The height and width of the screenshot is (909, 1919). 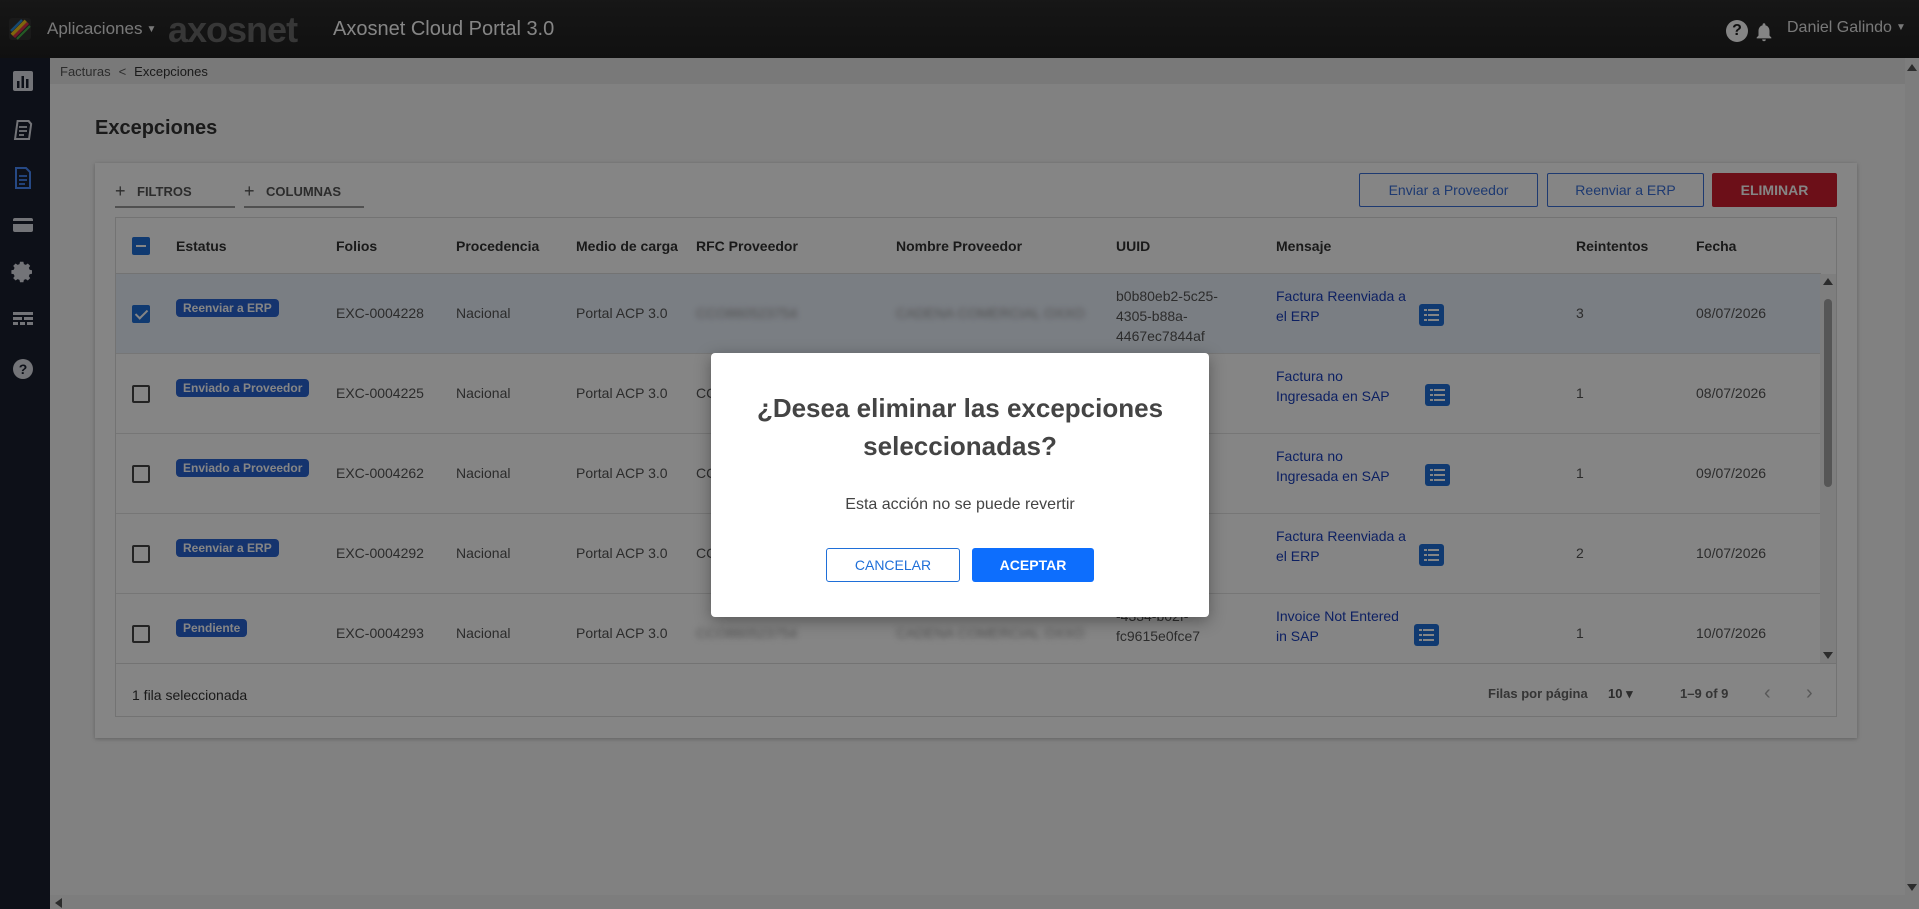 I want to click on dialog-message: Esta acción no se puede revertir, so click(x=960, y=504).